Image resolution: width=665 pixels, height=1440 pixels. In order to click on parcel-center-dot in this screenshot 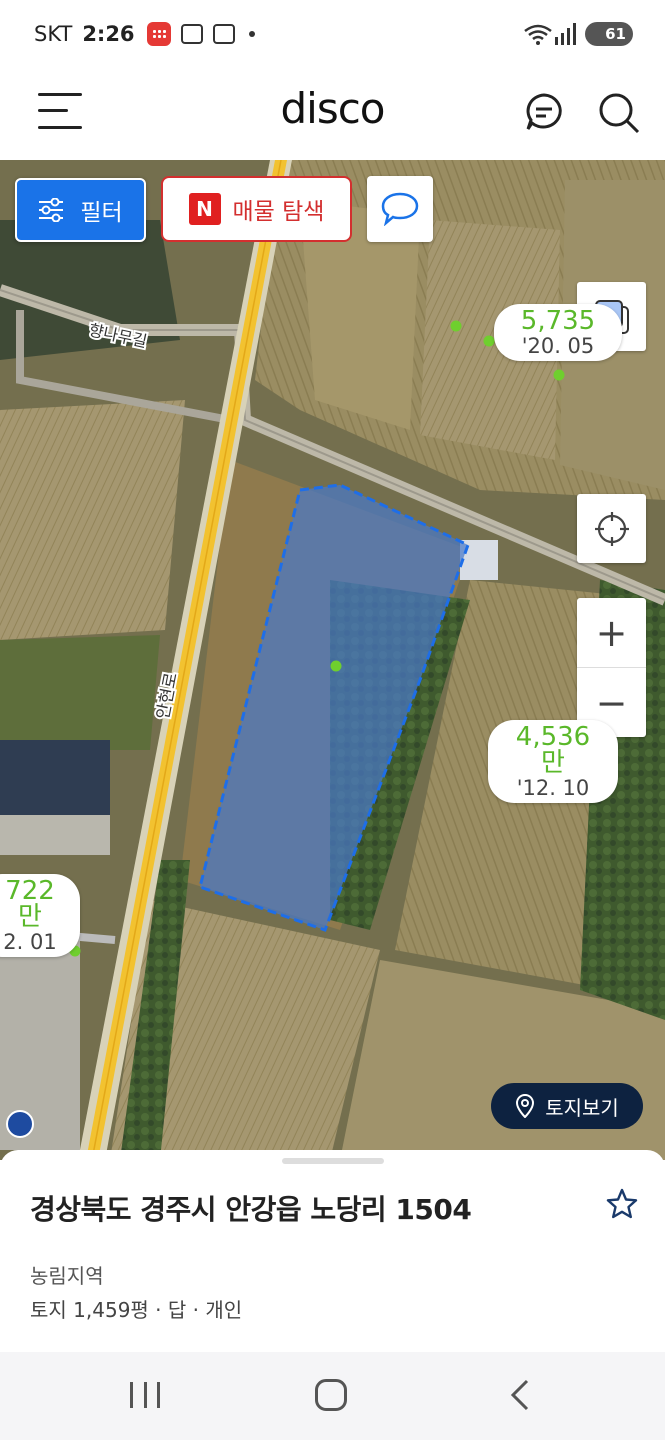, I will do `click(336, 666)`.